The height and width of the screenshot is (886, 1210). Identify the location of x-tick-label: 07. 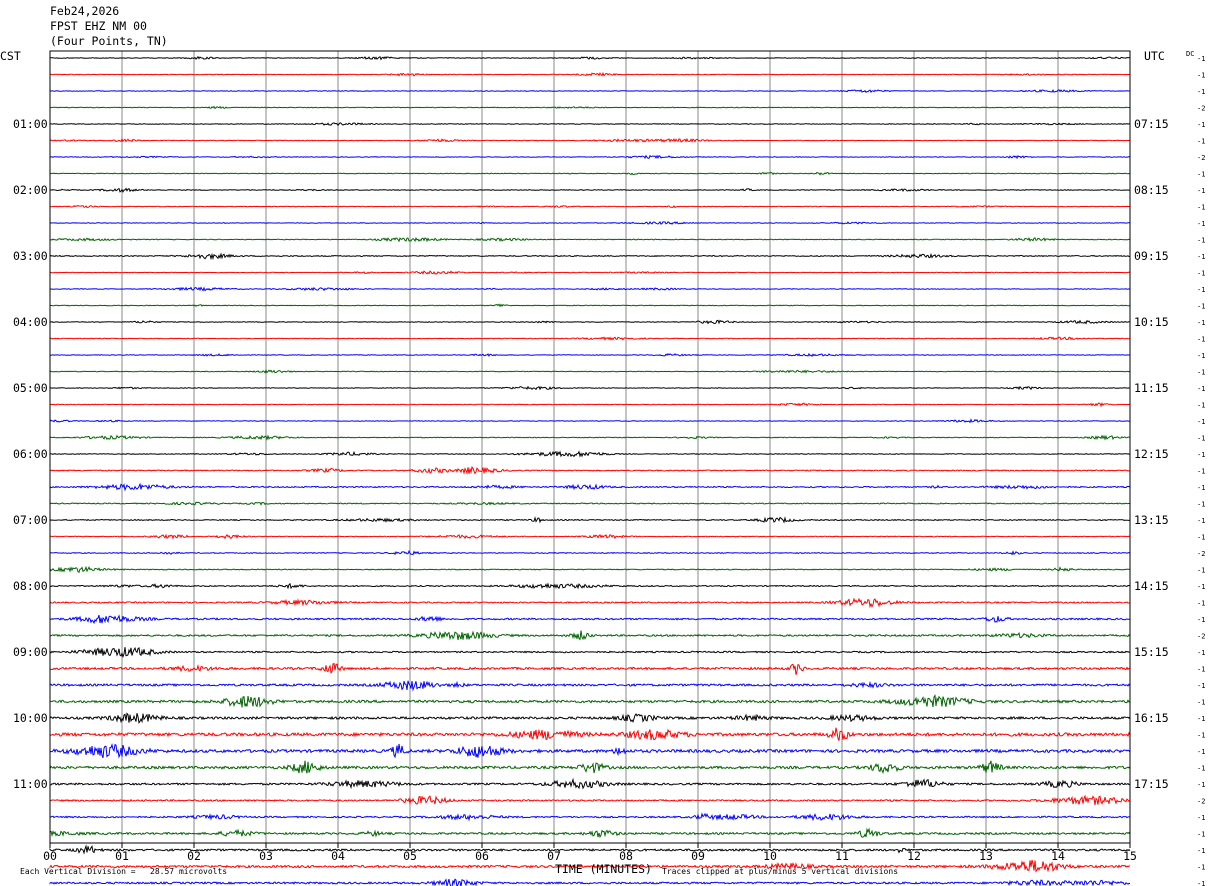
(554, 856).